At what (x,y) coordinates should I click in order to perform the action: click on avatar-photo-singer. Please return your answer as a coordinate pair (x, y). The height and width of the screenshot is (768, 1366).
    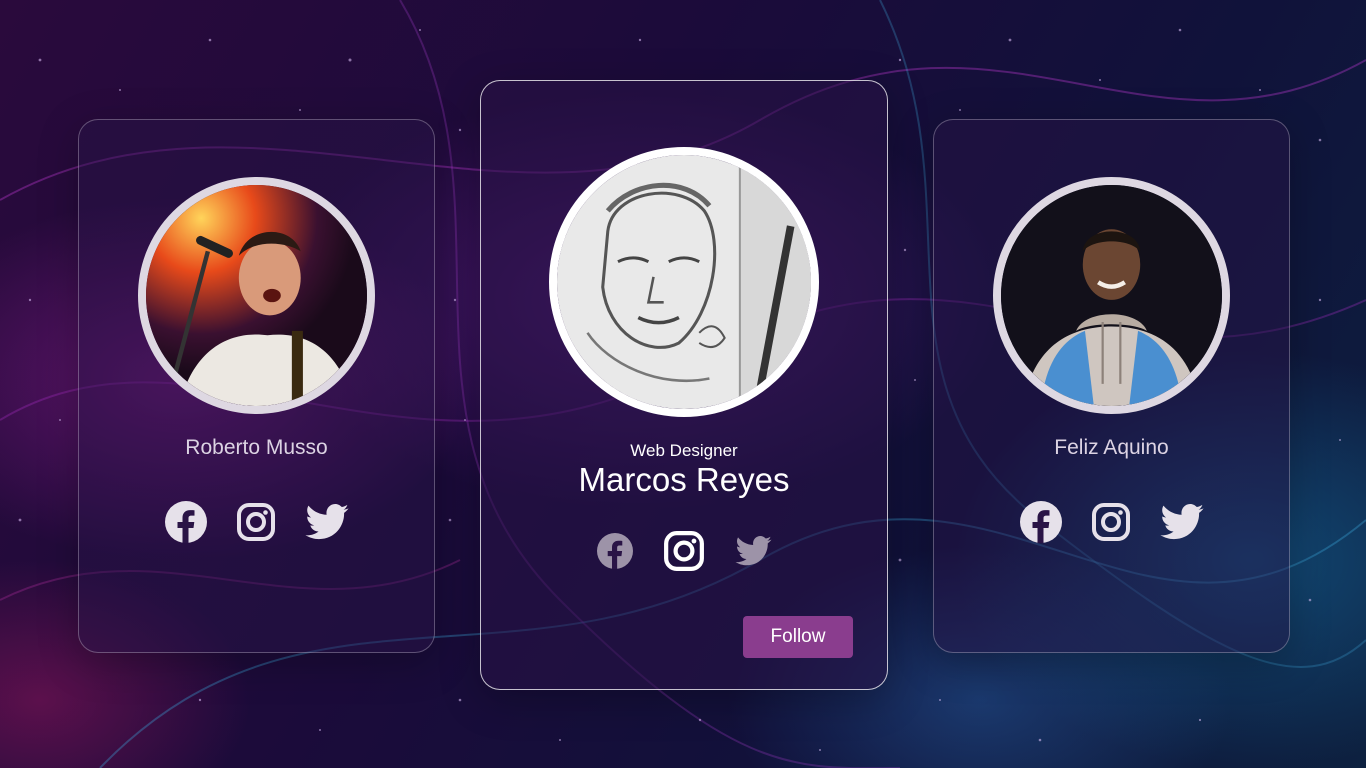
    Looking at the image, I should click on (256, 295).